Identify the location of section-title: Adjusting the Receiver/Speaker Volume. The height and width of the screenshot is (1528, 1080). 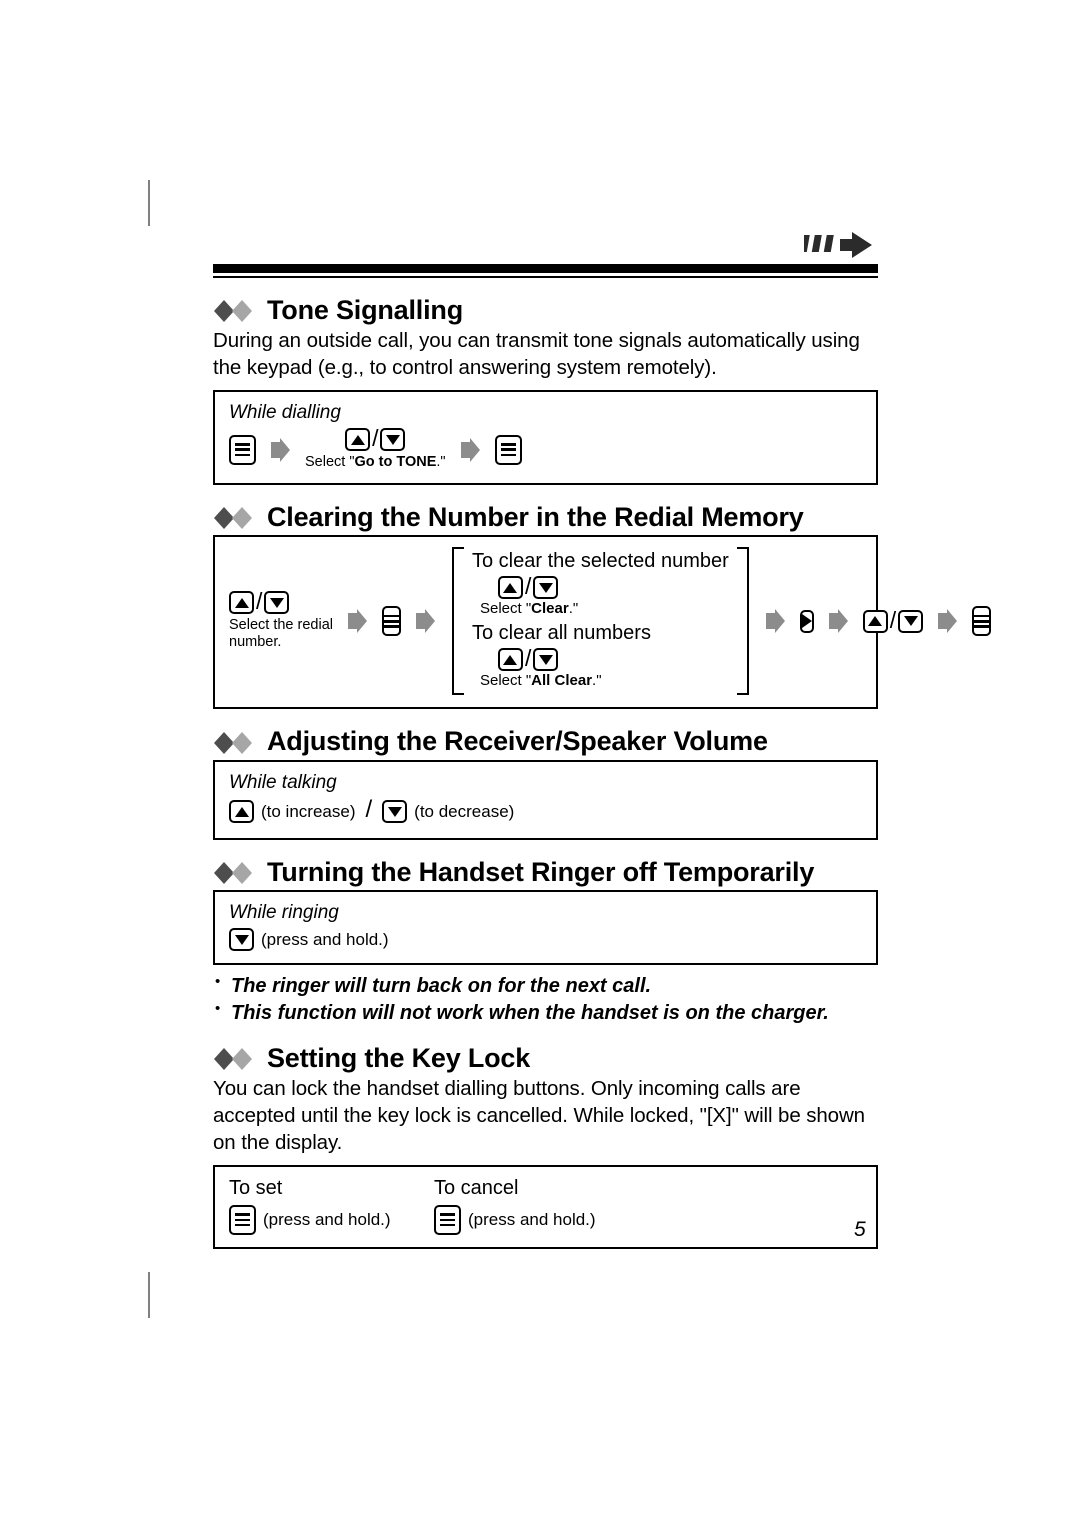
(517, 741).